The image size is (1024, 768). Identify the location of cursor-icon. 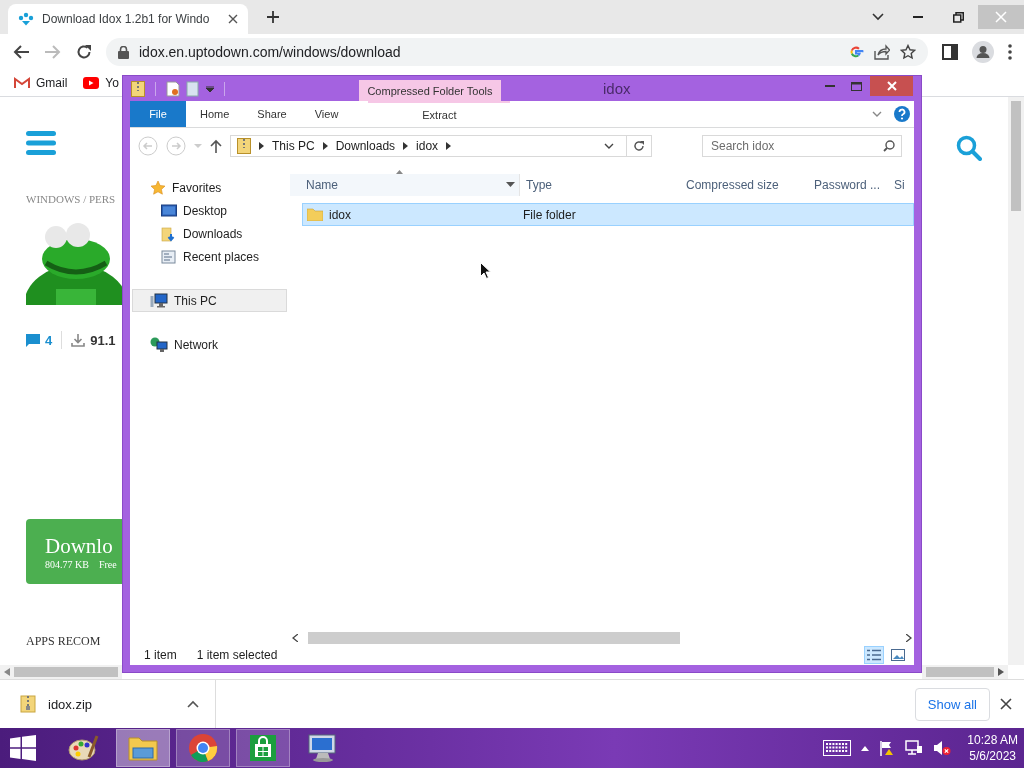
(485, 270).